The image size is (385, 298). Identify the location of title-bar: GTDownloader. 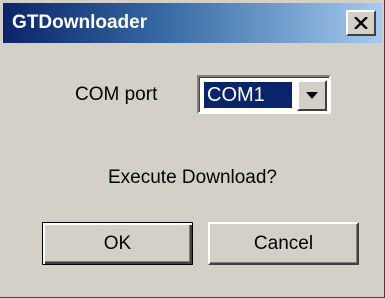
(192, 23).